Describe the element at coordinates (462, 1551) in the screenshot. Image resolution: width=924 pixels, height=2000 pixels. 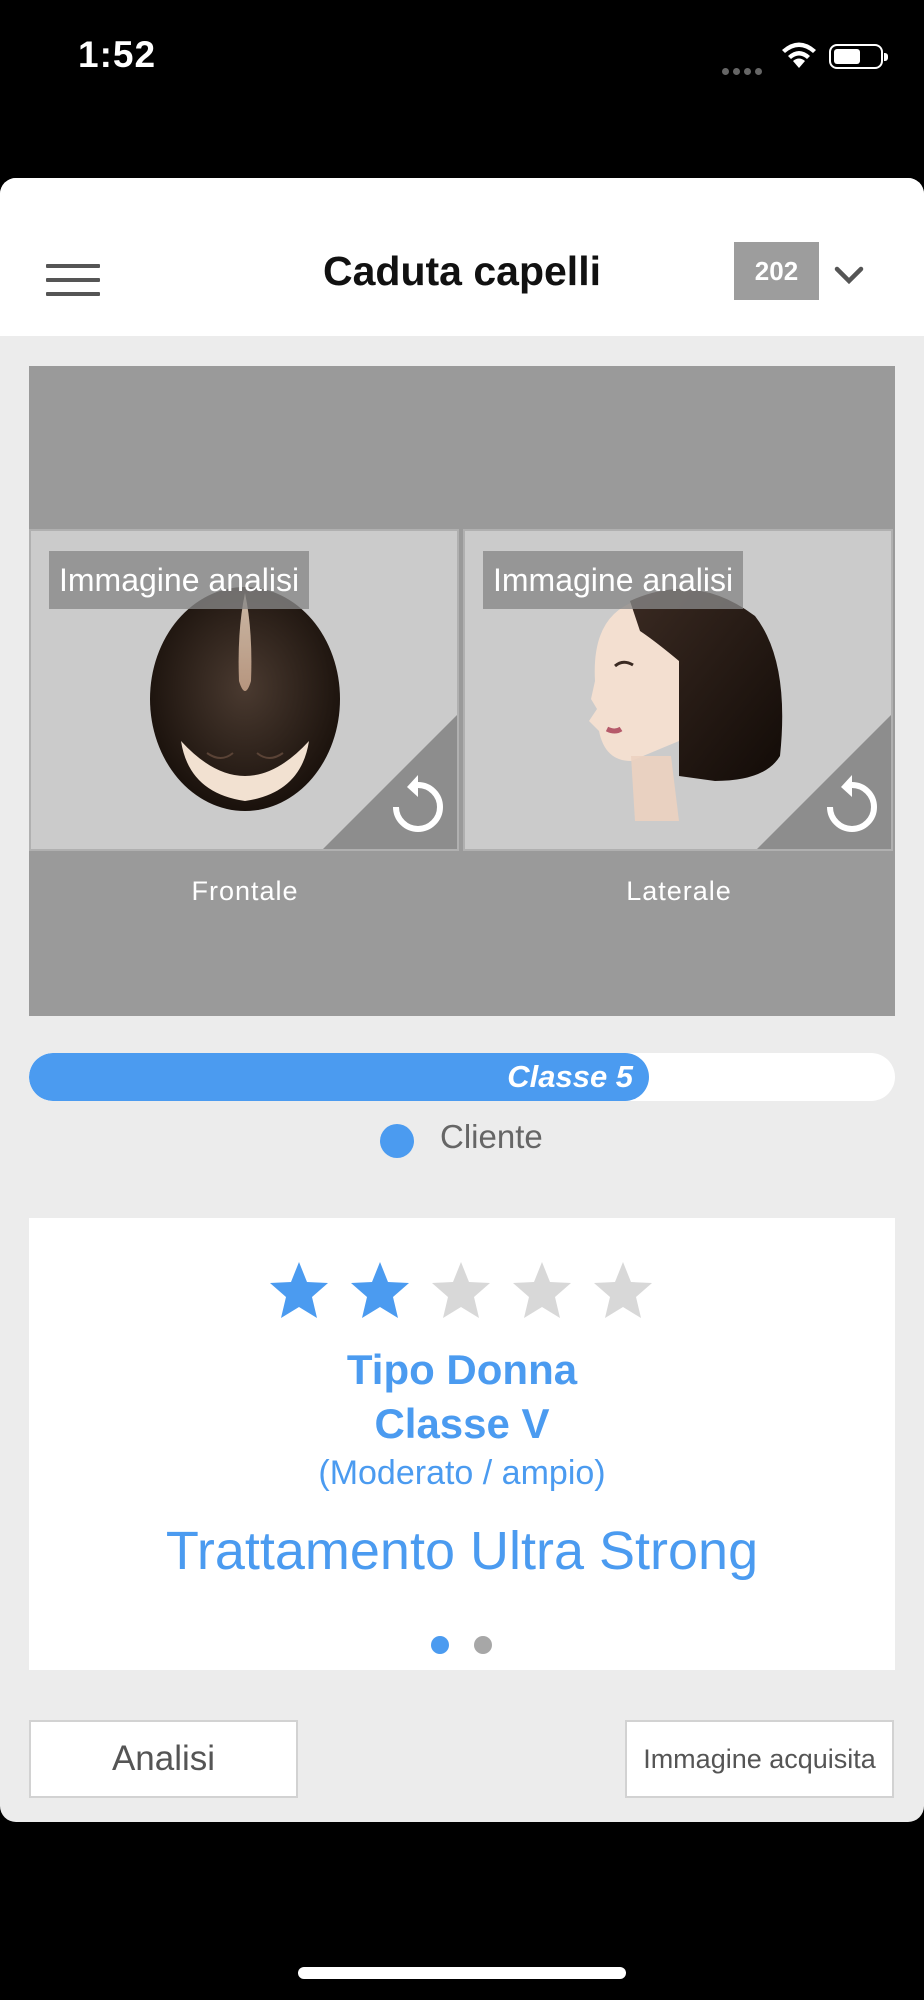
I see `treatment-name: Trattamento Ultra Strong` at that location.